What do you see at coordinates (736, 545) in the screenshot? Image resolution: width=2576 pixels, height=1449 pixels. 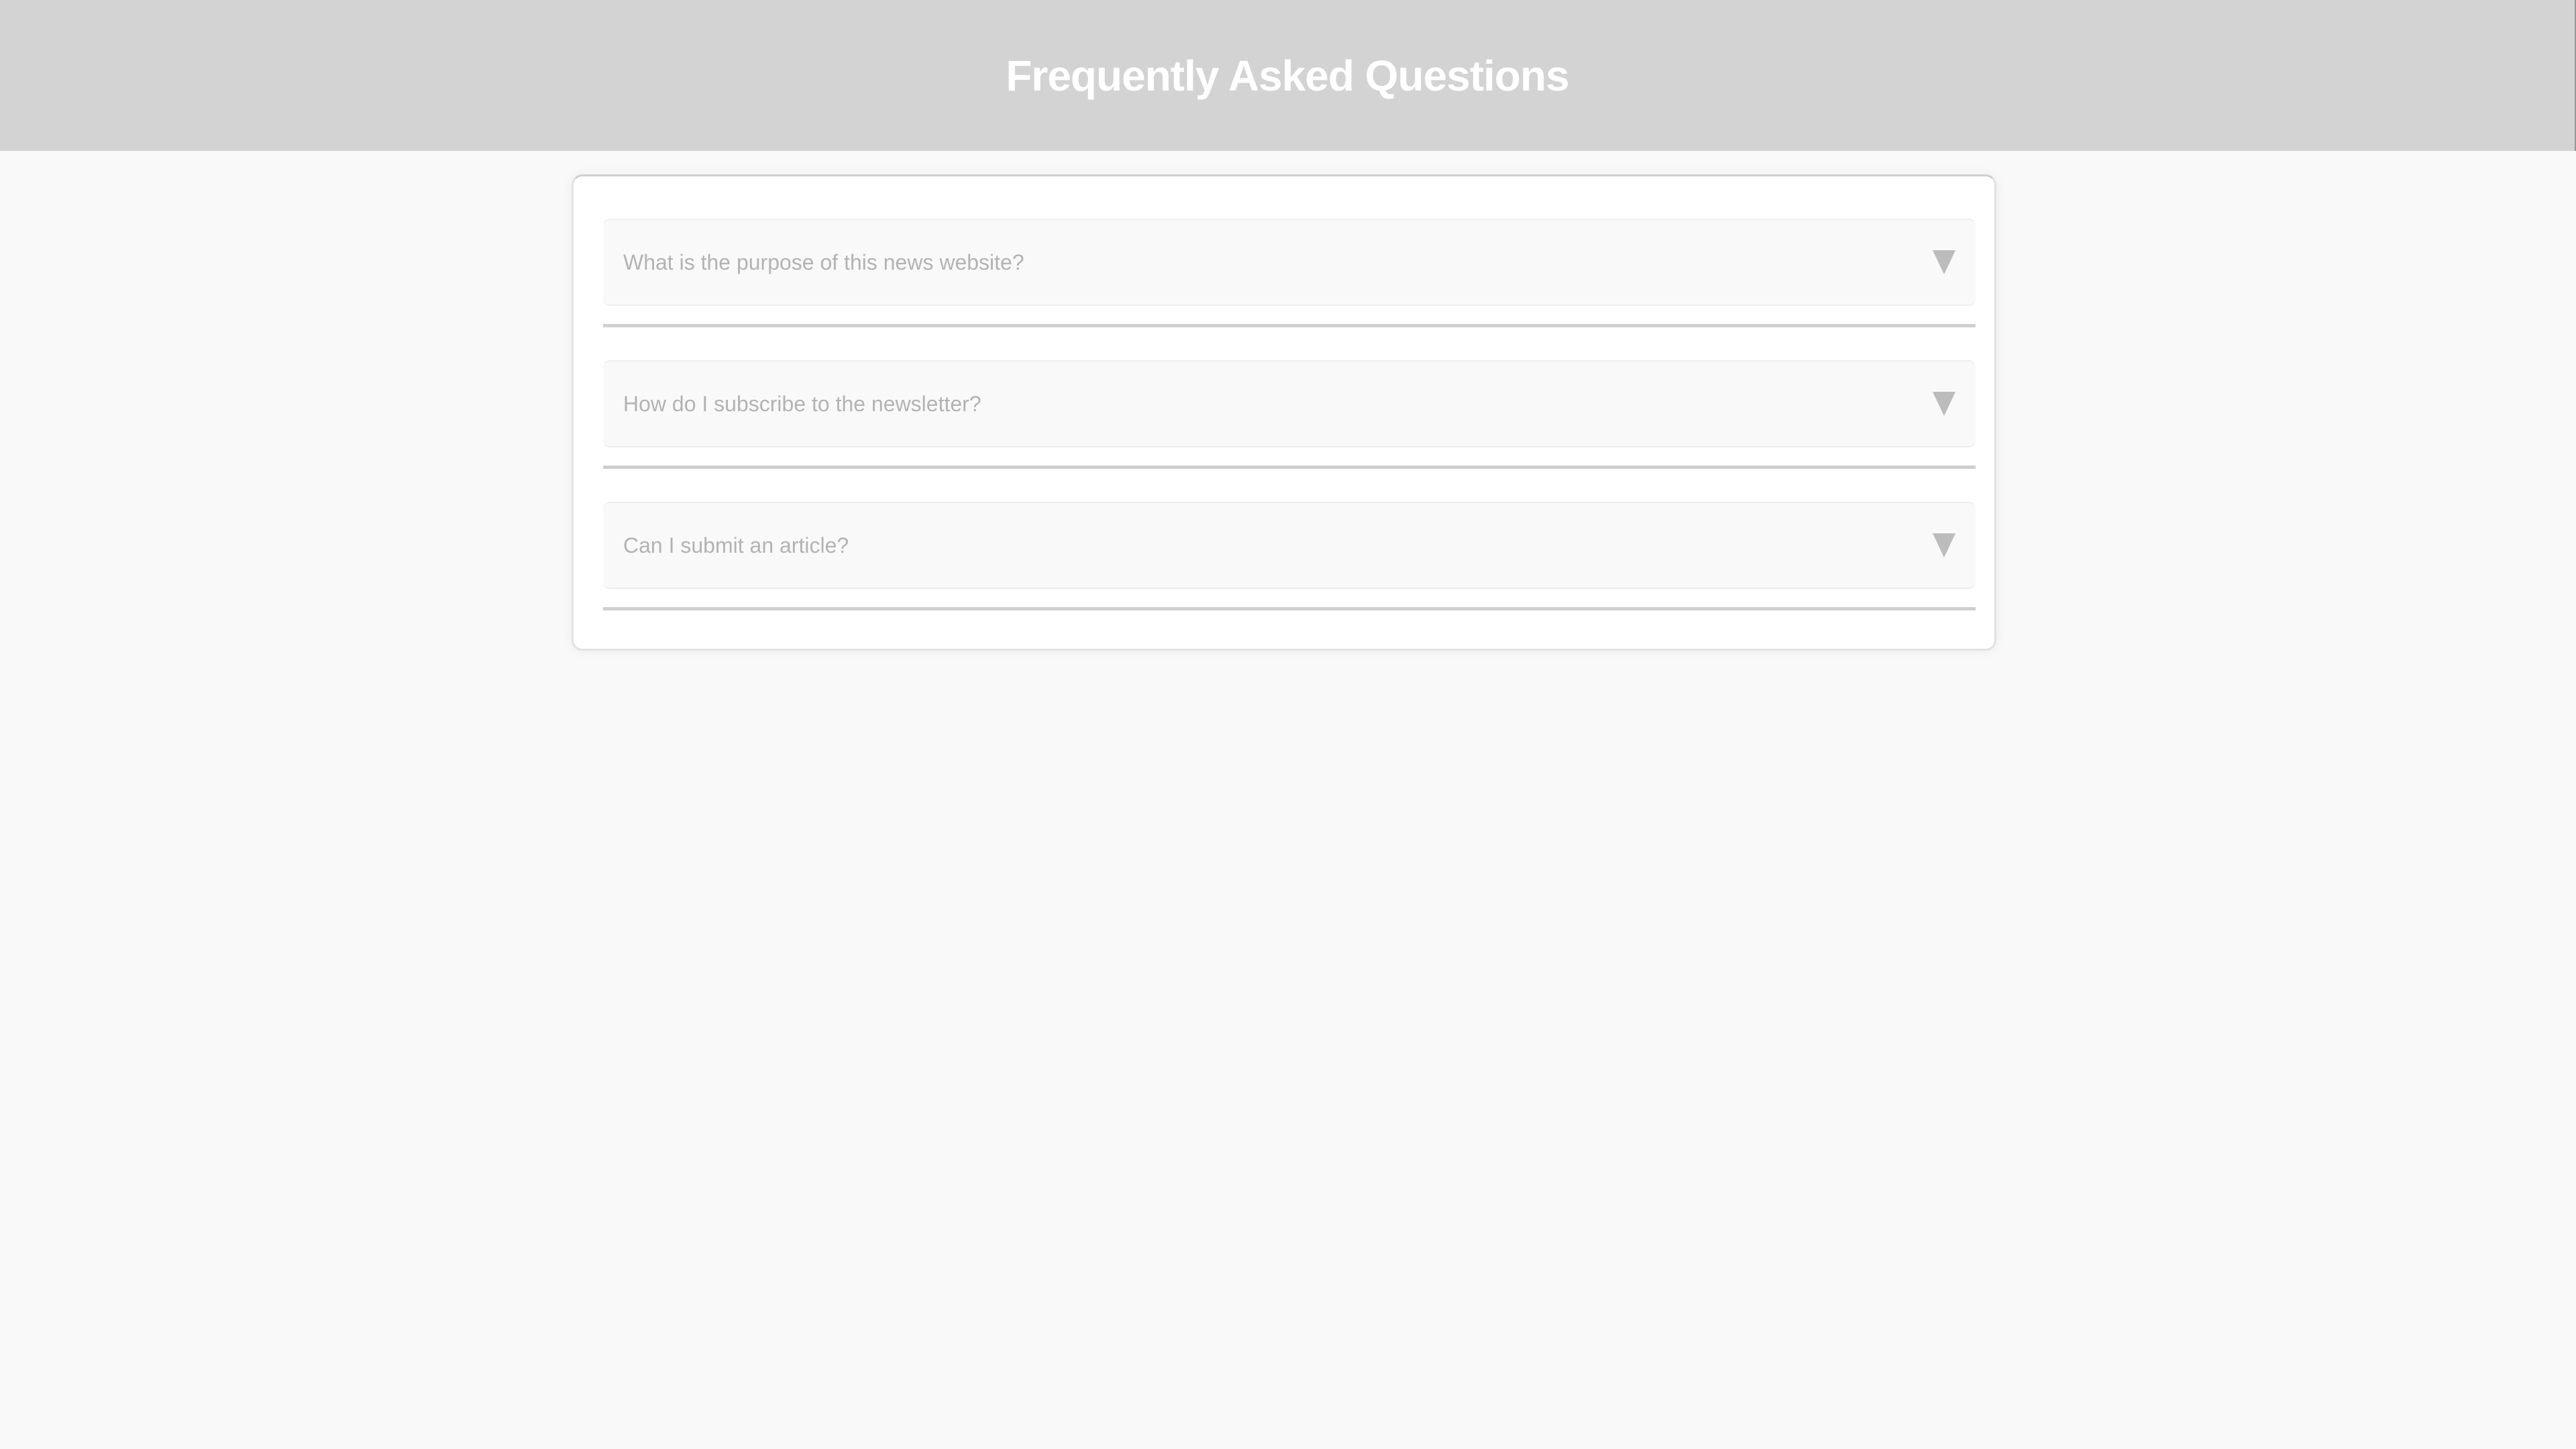 I see `faq-question: Can I submit an article?` at bounding box center [736, 545].